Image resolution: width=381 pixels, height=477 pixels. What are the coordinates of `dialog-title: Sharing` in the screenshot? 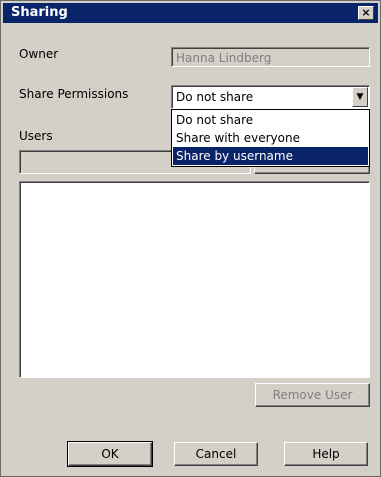 It's located at (39, 12).